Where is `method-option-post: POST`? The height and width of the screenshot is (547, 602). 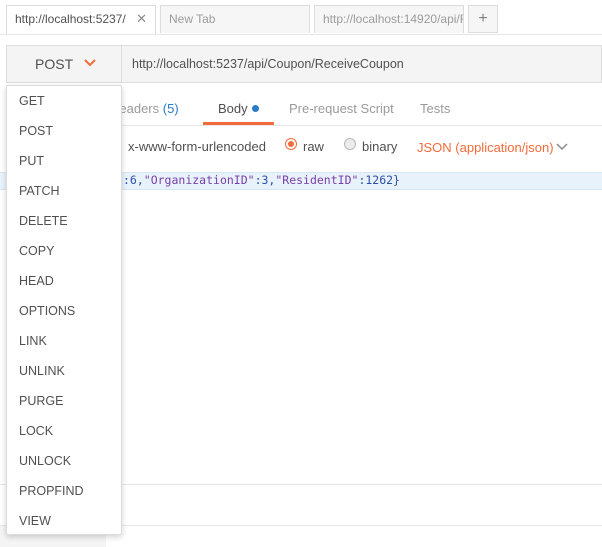 method-option-post: POST is located at coordinates (64, 131).